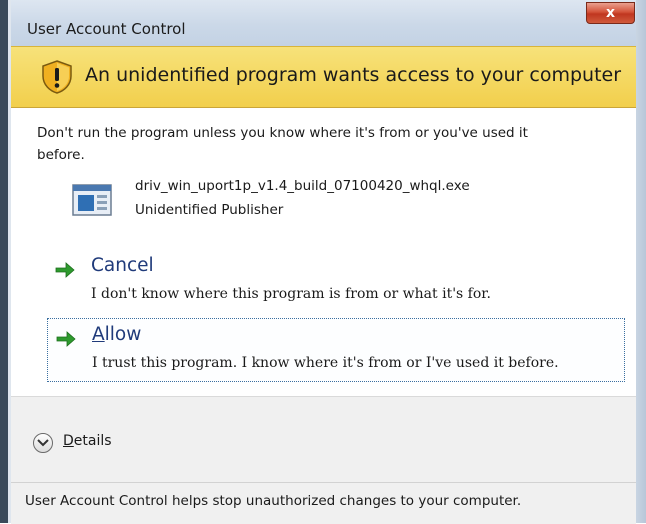  I want to click on cancel-label: Cancel, so click(122, 265).